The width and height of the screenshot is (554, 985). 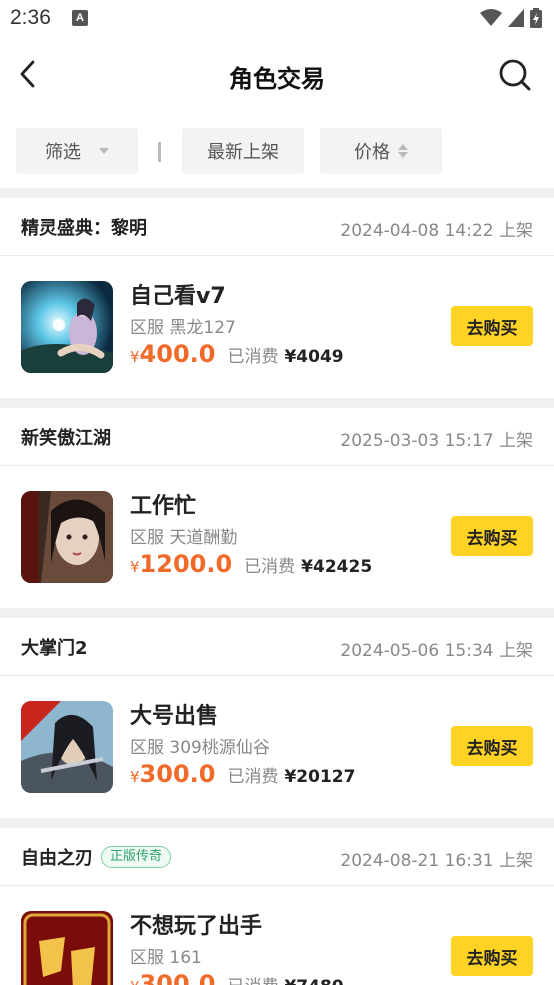 I want to click on price-row: ¥ 300.0 已消费 ¥7480, so click(x=237, y=977).